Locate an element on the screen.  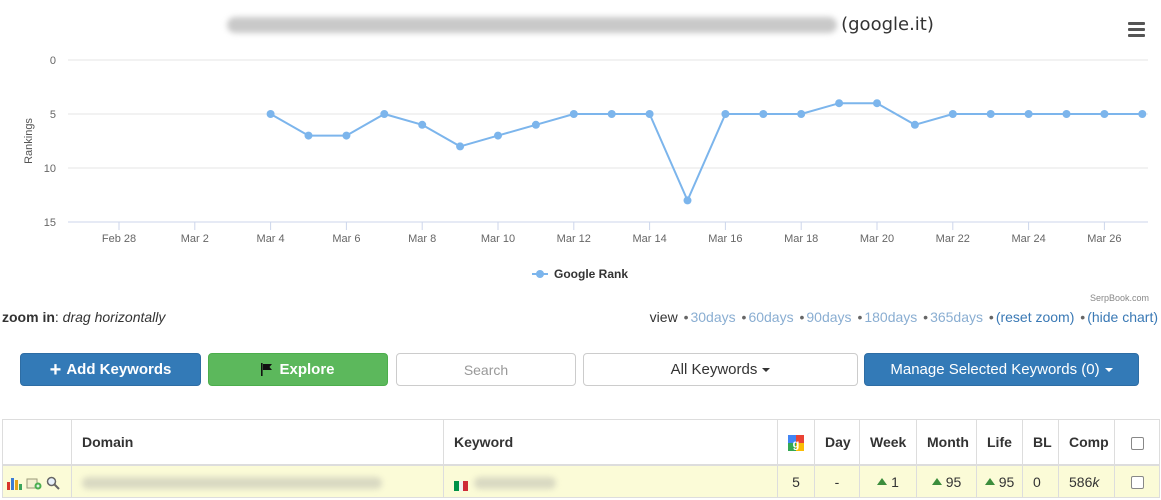
zoom-hint: zoom in: drag horizontally is located at coordinates (83, 317).